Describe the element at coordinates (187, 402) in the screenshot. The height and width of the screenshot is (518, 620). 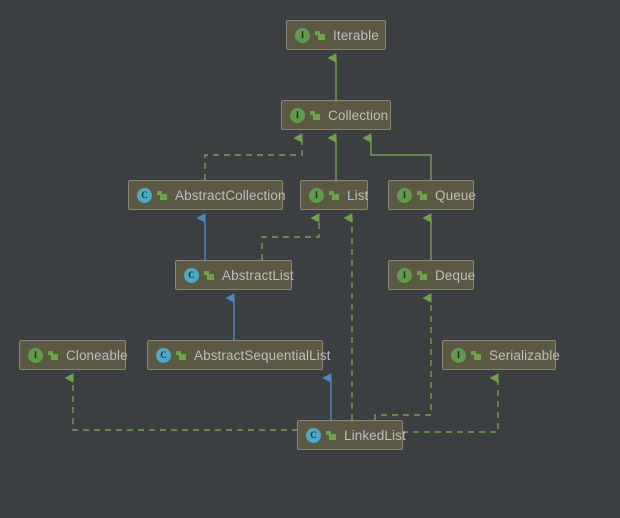
I see `edge-linkedlist-cloneable` at that location.